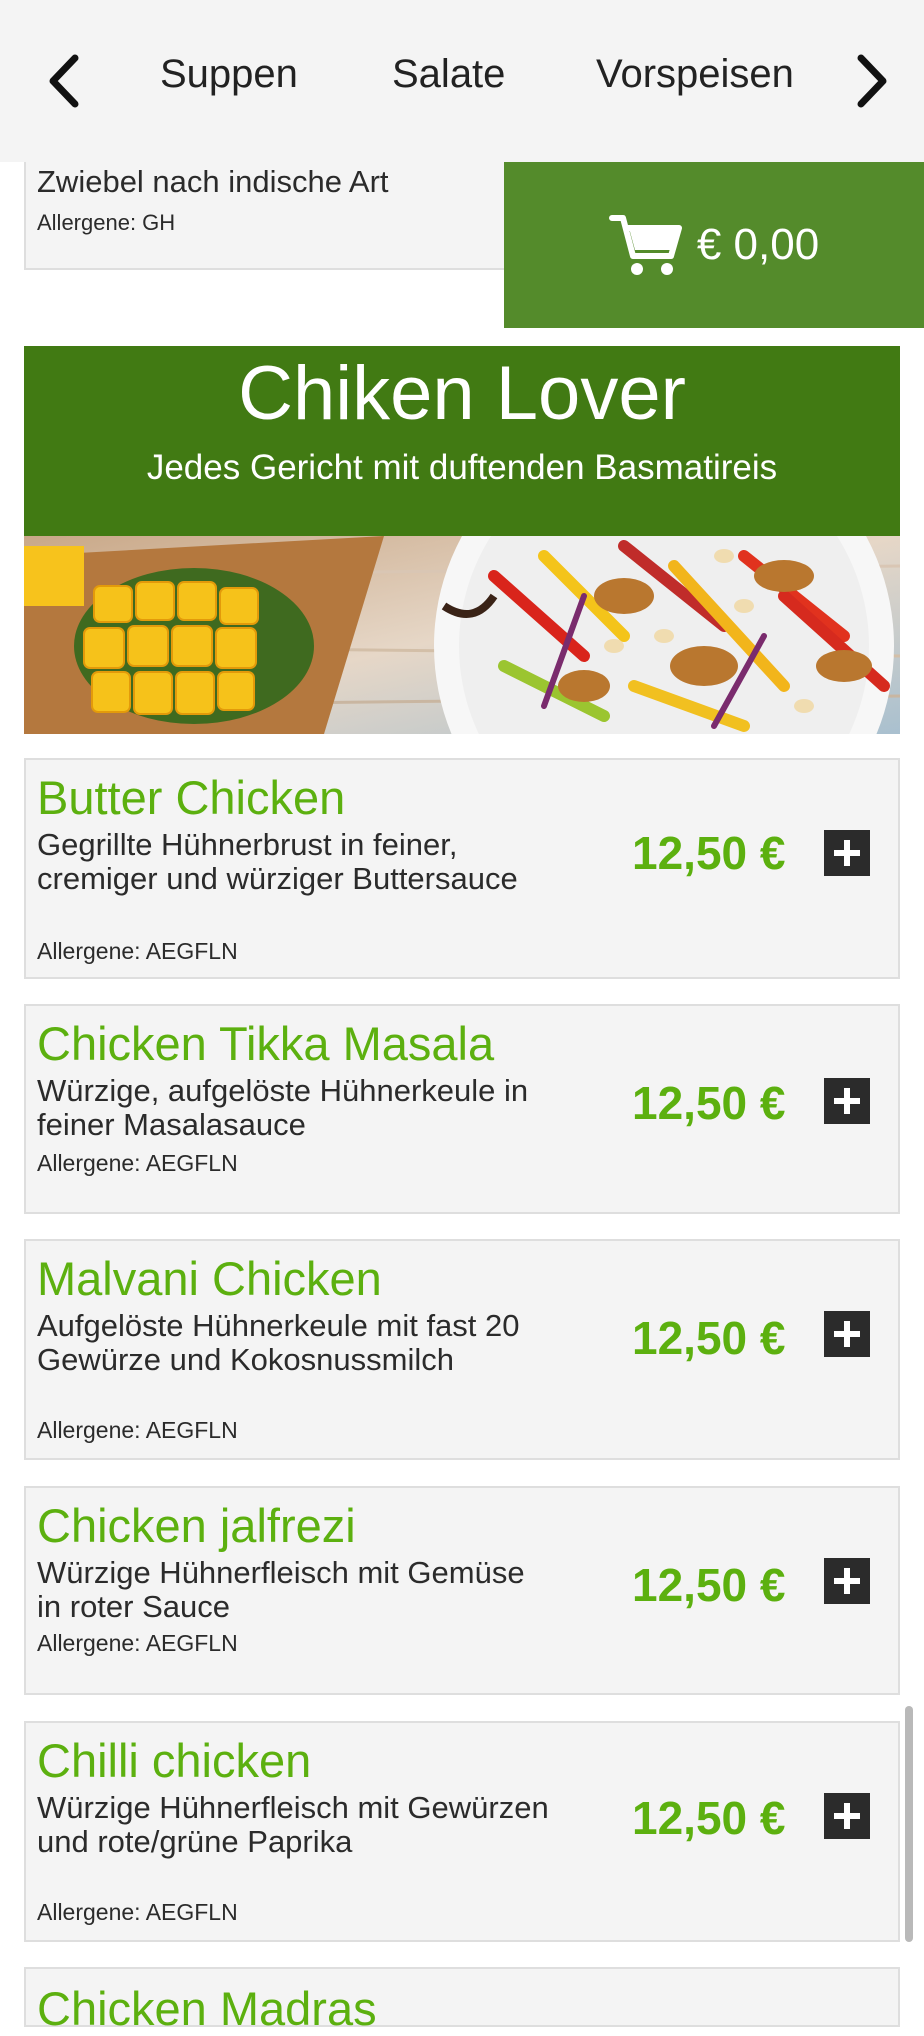 The image size is (924, 2036). I want to click on category-tab-vorspeisen: Vorspeisen, so click(695, 74).